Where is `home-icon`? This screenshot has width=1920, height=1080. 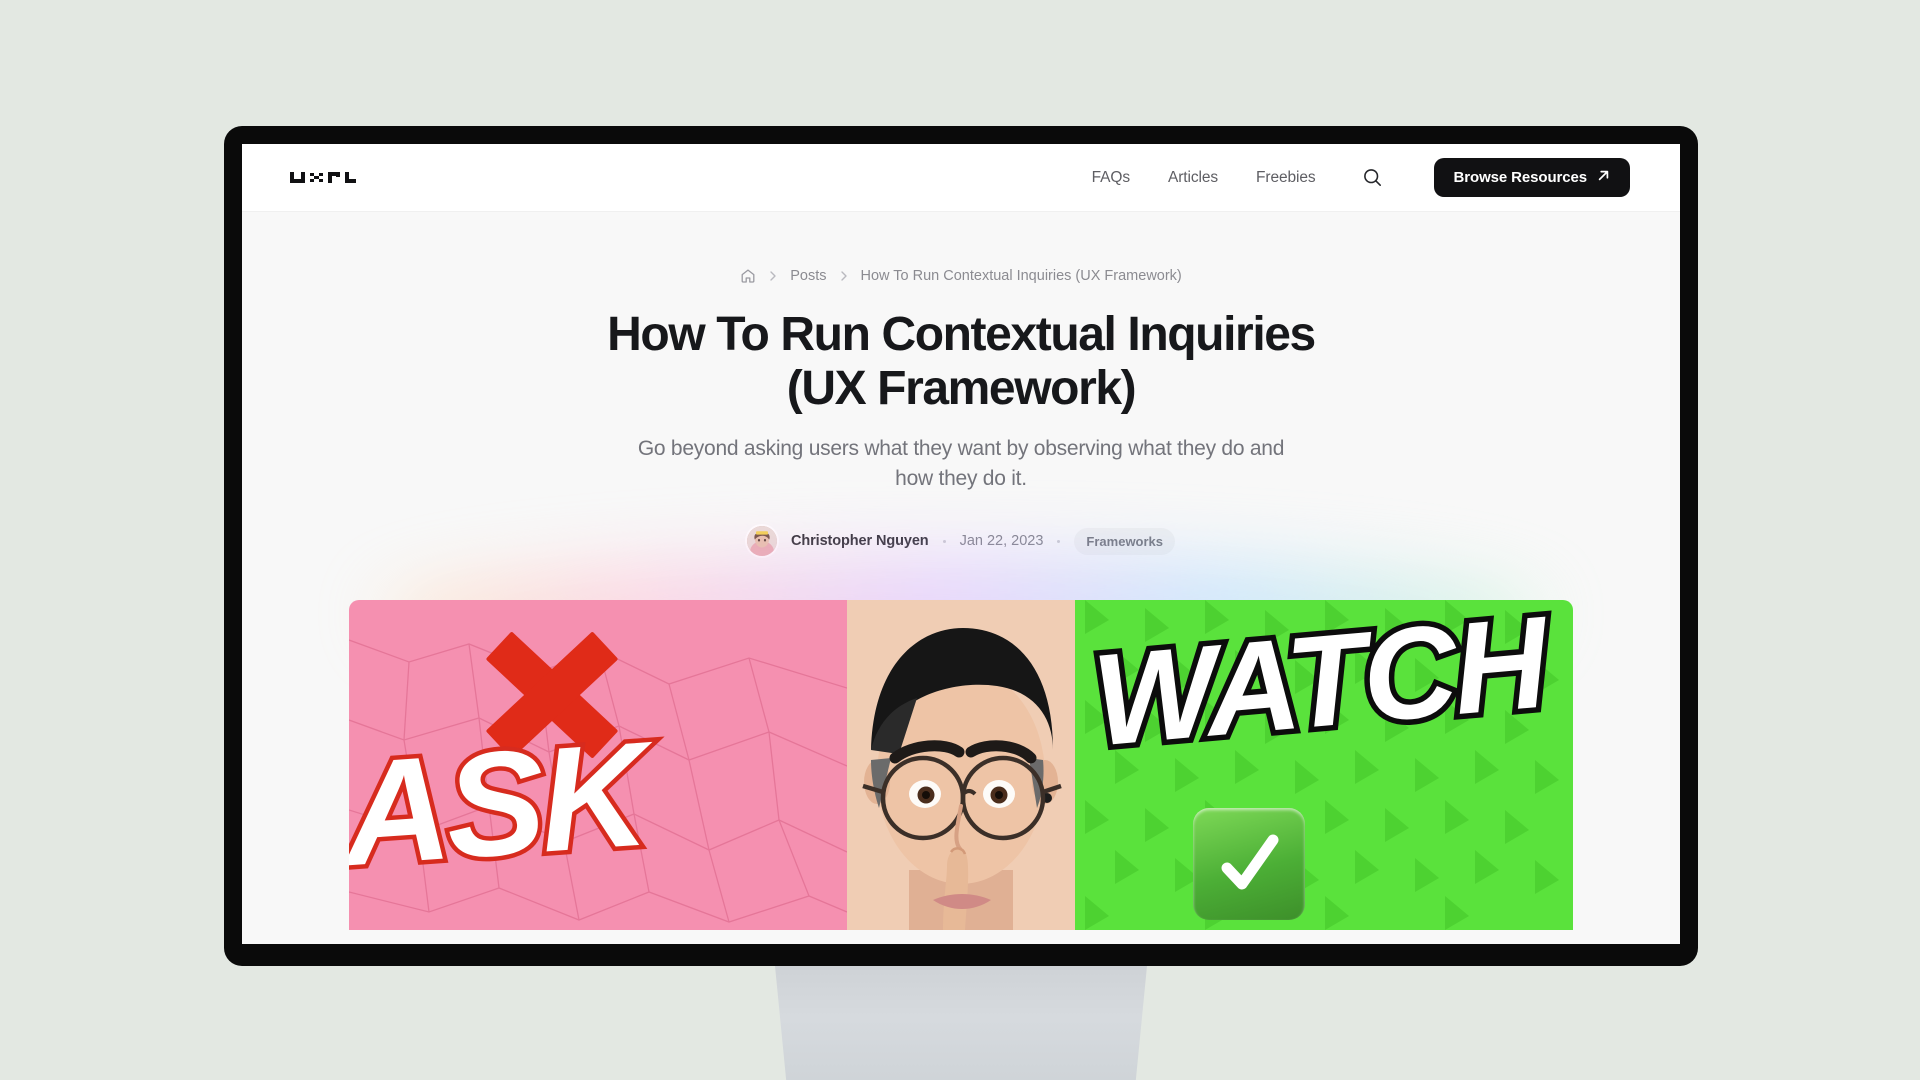 home-icon is located at coordinates (748, 276).